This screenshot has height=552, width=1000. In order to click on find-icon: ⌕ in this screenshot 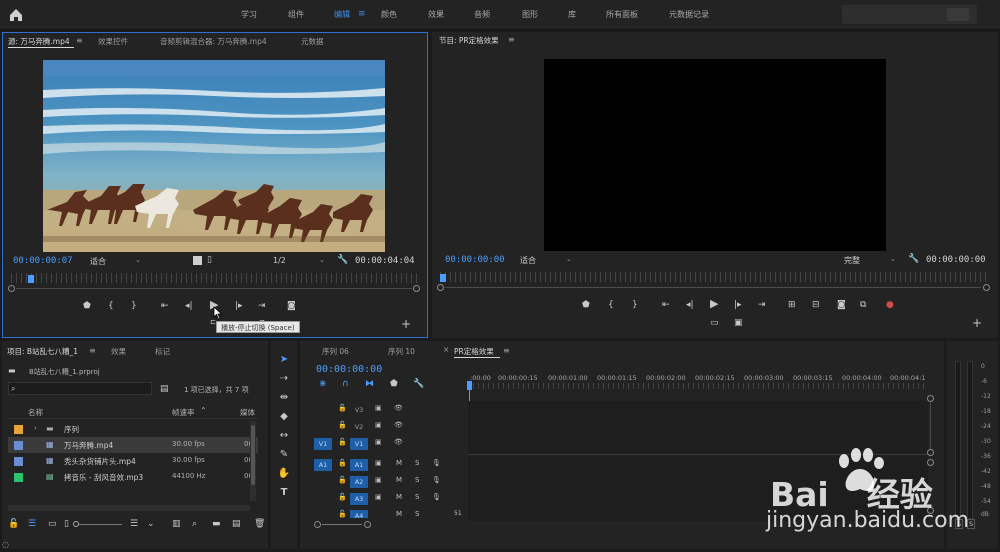, I will do `click(194, 524)`.